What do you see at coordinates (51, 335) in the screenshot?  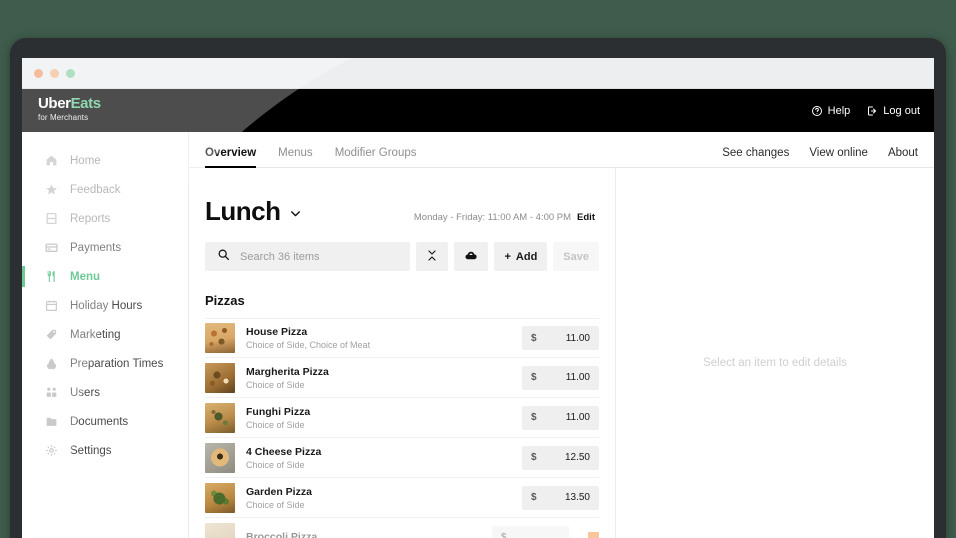 I see `tag-icon` at bounding box center [51, 335].